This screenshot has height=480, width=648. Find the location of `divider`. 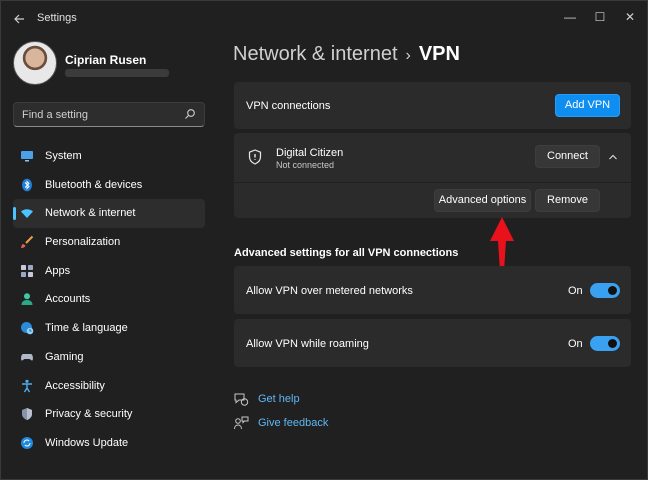

divider is located at coordinates (432, 182).